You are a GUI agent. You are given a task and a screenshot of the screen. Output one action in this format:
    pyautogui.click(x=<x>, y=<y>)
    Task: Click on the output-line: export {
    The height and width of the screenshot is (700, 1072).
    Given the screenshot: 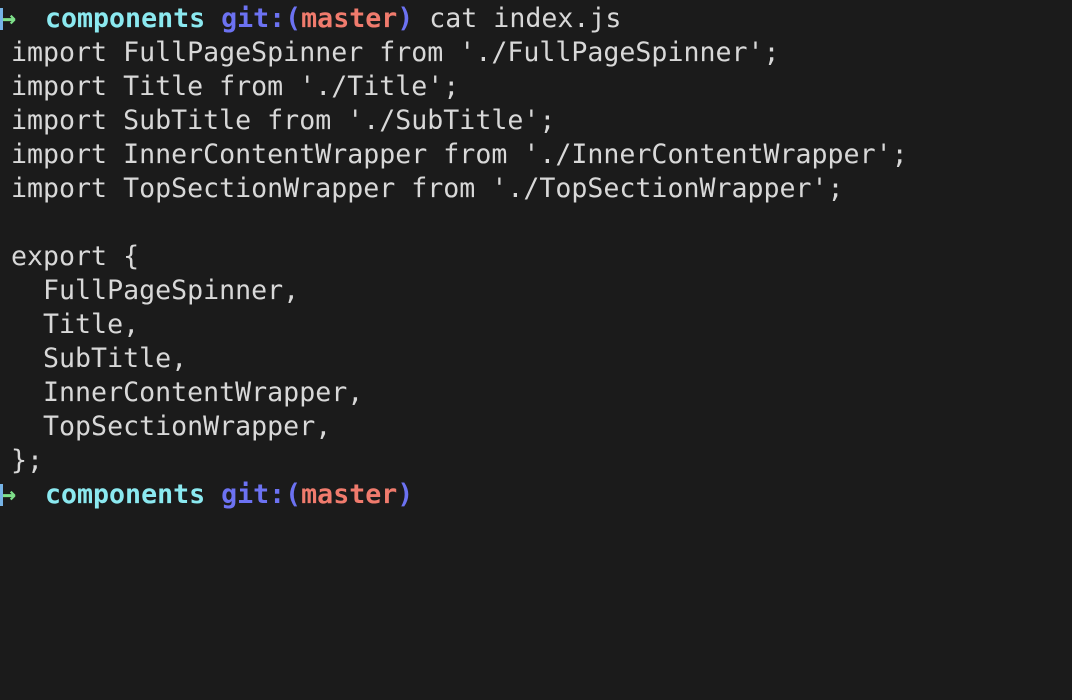 What is the action you would take?
    pyautogui.click(x=75, y=256)
    